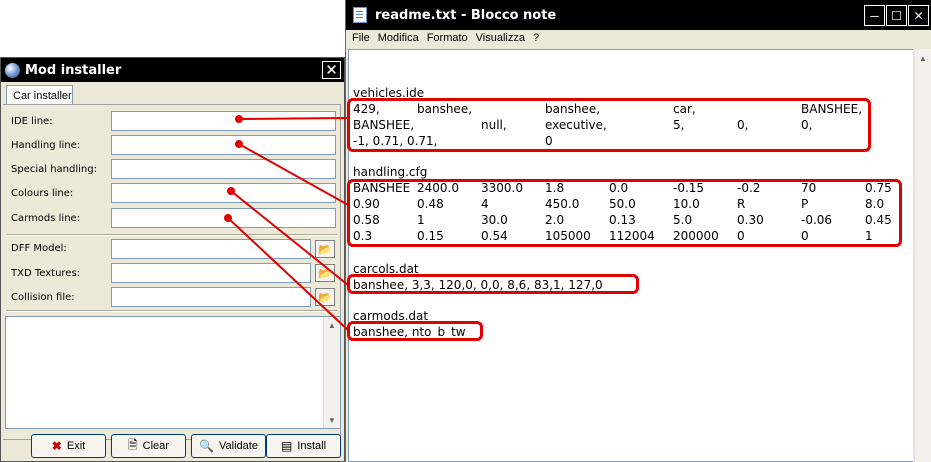  I want to click on menu-file: File, so click(361, 38).